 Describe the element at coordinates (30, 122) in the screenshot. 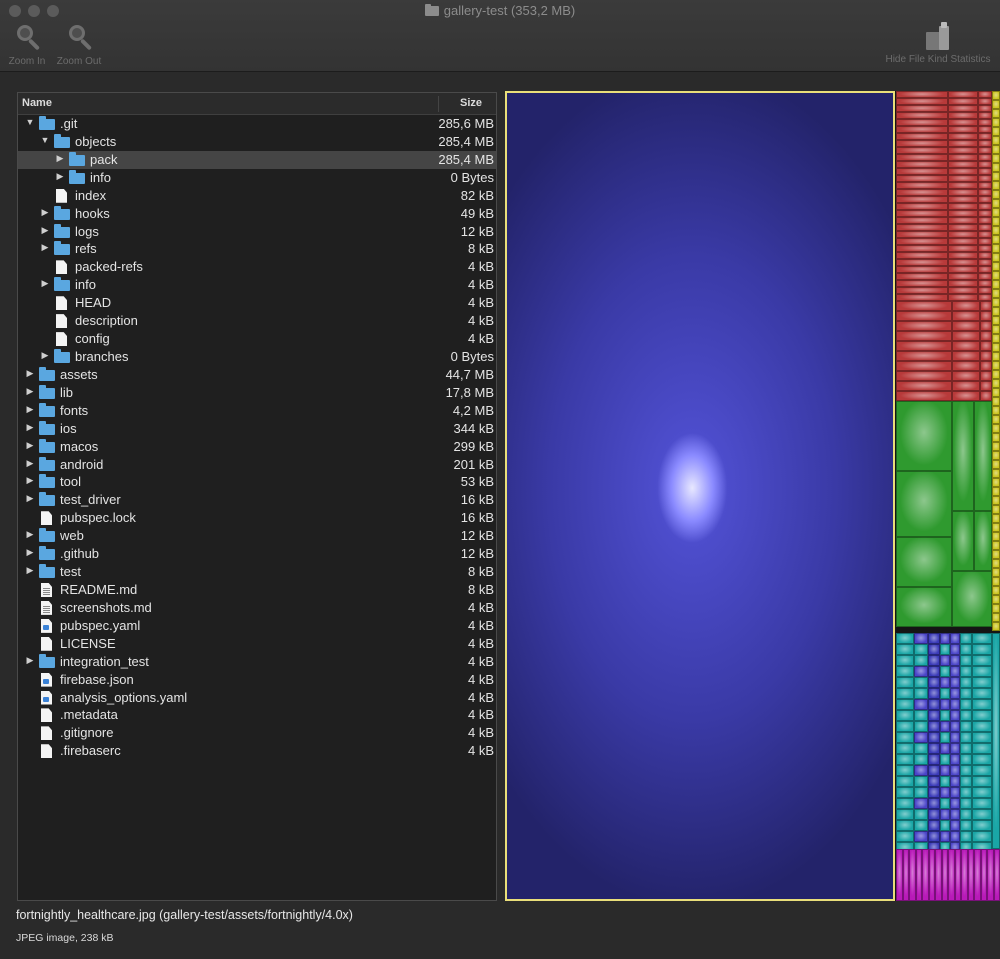

I see `disclosure-expanded-icon: ▼` at that location.